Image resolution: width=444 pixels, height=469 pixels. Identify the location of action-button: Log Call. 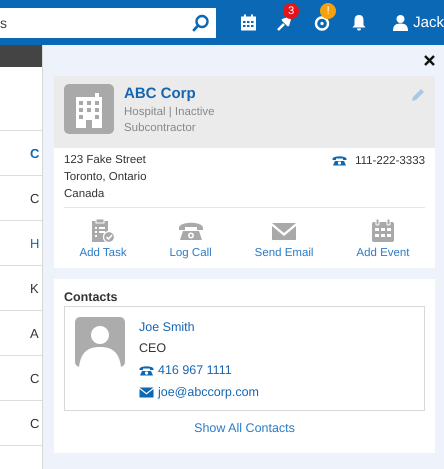
(191, 238).